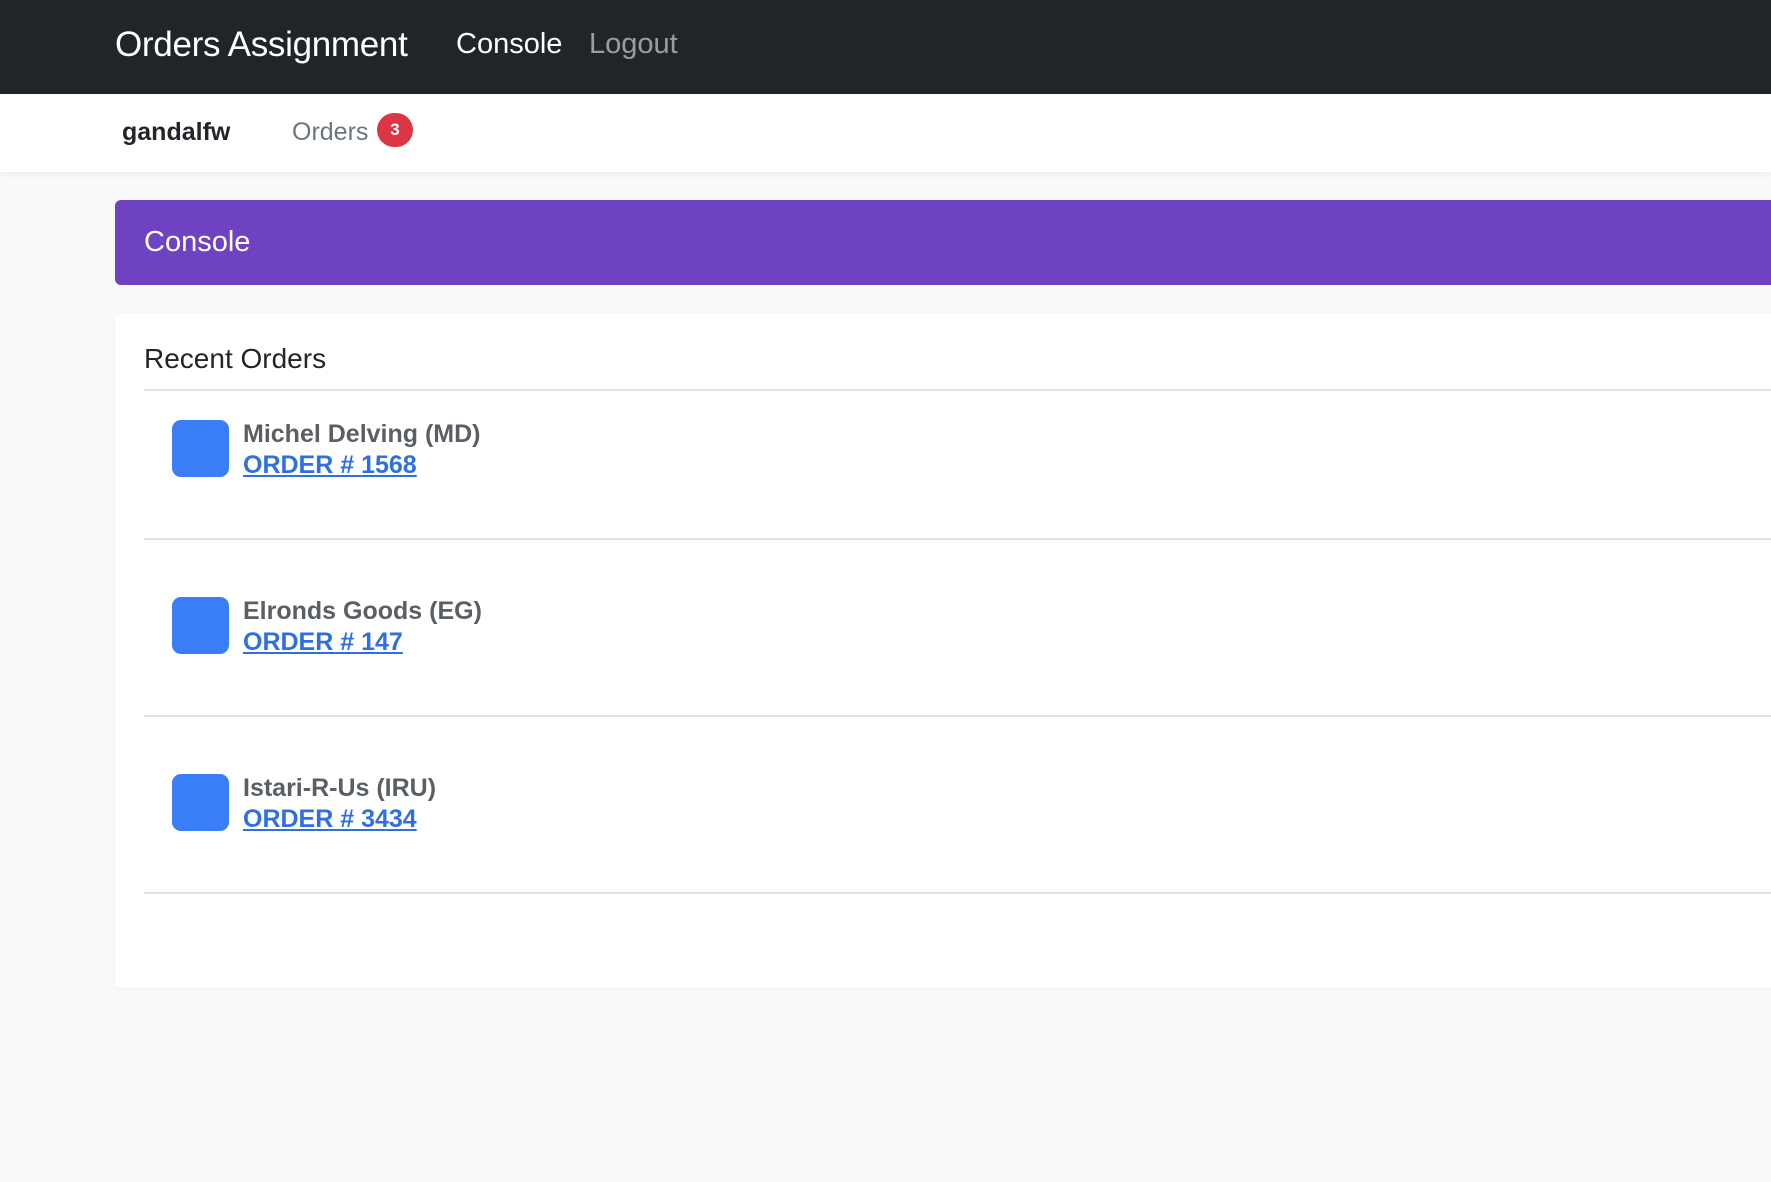  Describe the element at coordinates (362, 434) in the screenshot. I see `customer-name: Michel Delving (MD)` at that location.